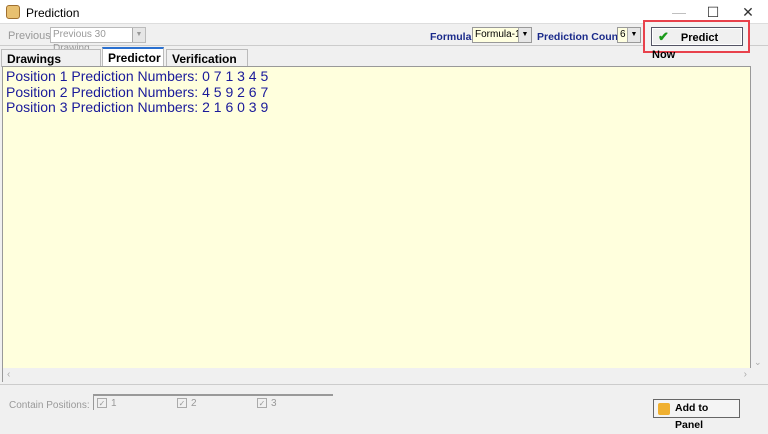 The width and height of the screenshot is (768, 434). What do you see at coordinates (114, 403) in the screenshot?
I see `position-label: 1` at bounding box center [114, 403].